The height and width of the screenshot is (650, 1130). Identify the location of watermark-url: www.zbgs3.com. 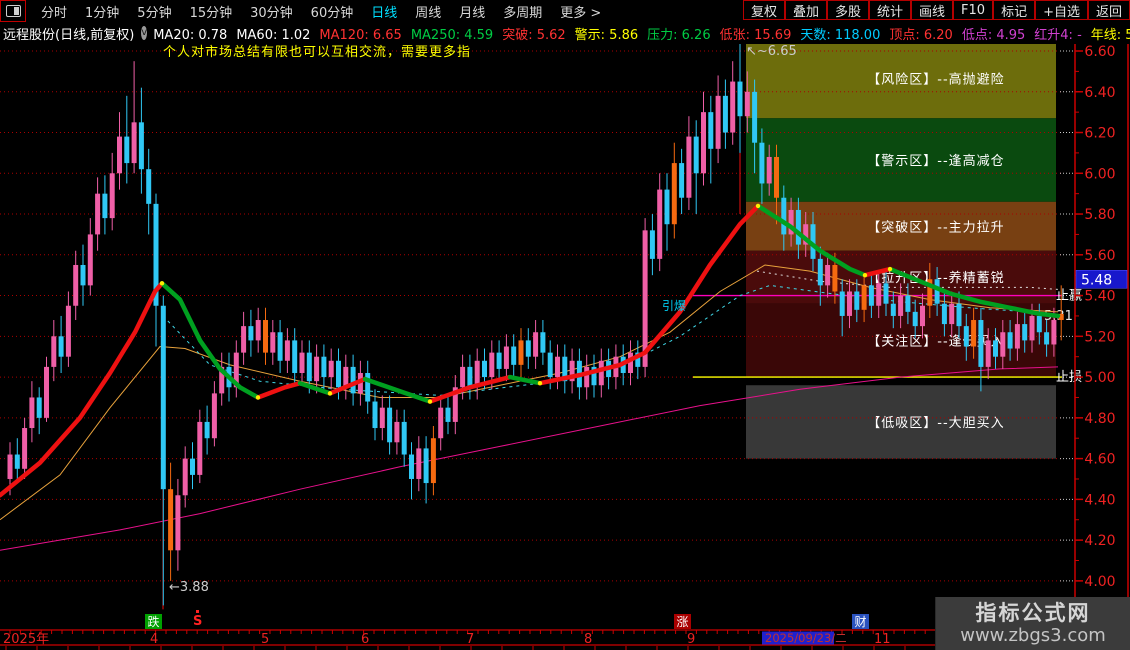
(1033, 635).